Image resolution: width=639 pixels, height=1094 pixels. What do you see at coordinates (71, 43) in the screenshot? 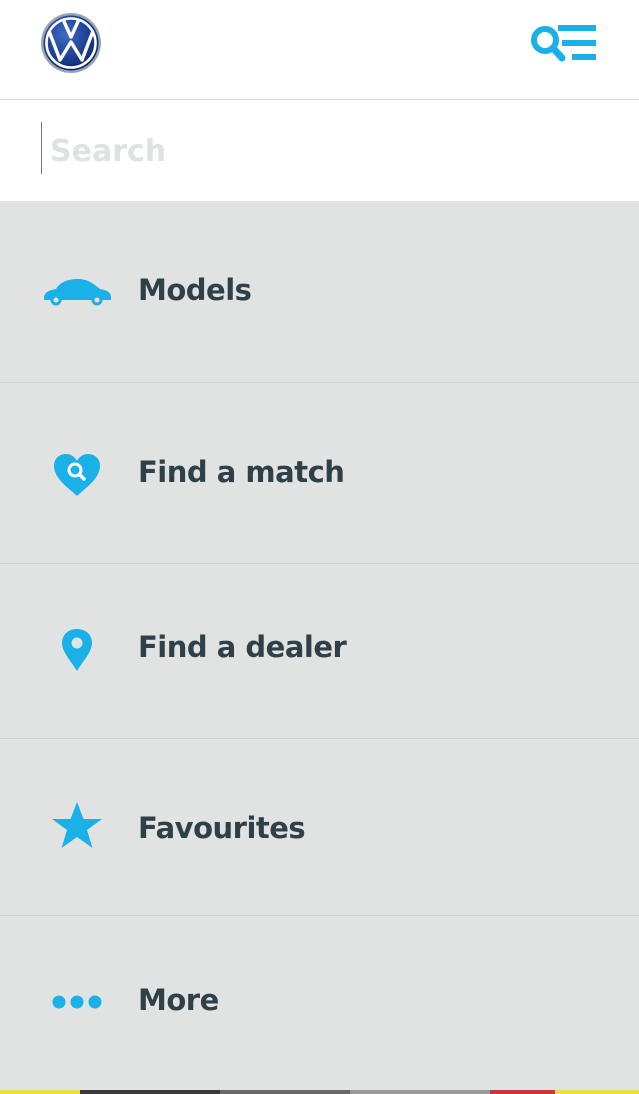
I see `vw-logo-icon` at bounding box center [71, 43].